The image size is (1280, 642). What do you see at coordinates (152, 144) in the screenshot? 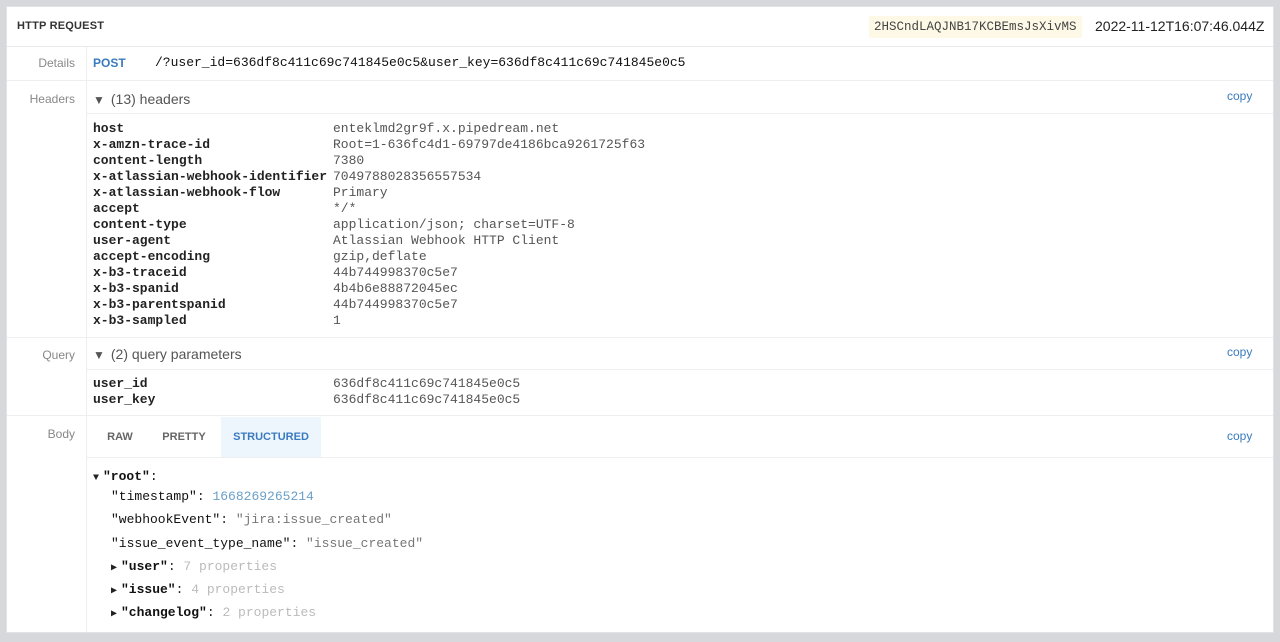
I see `header-key: x-amzn-trace-id` at bounding box center [152, 144].